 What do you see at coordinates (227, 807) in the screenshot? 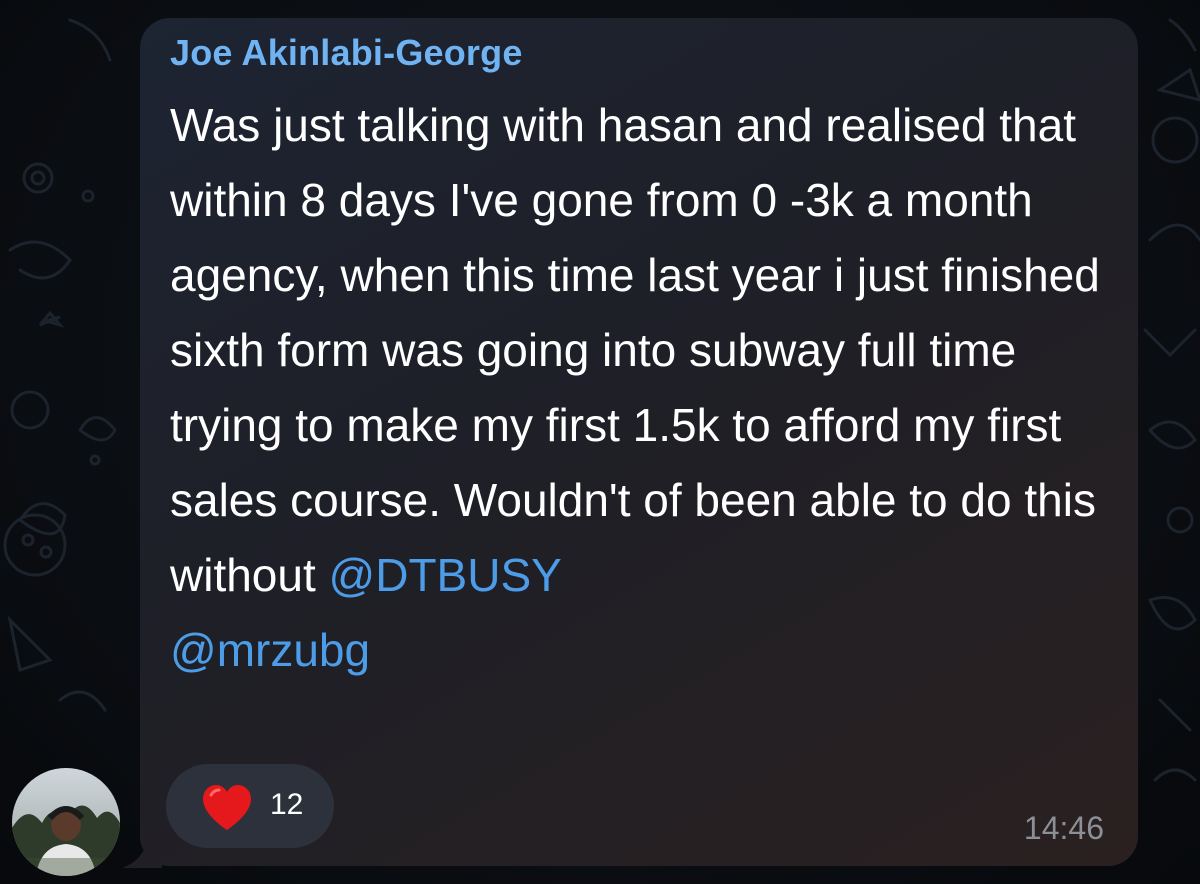
I see `heart-icon` at bounding box center [227, 807].